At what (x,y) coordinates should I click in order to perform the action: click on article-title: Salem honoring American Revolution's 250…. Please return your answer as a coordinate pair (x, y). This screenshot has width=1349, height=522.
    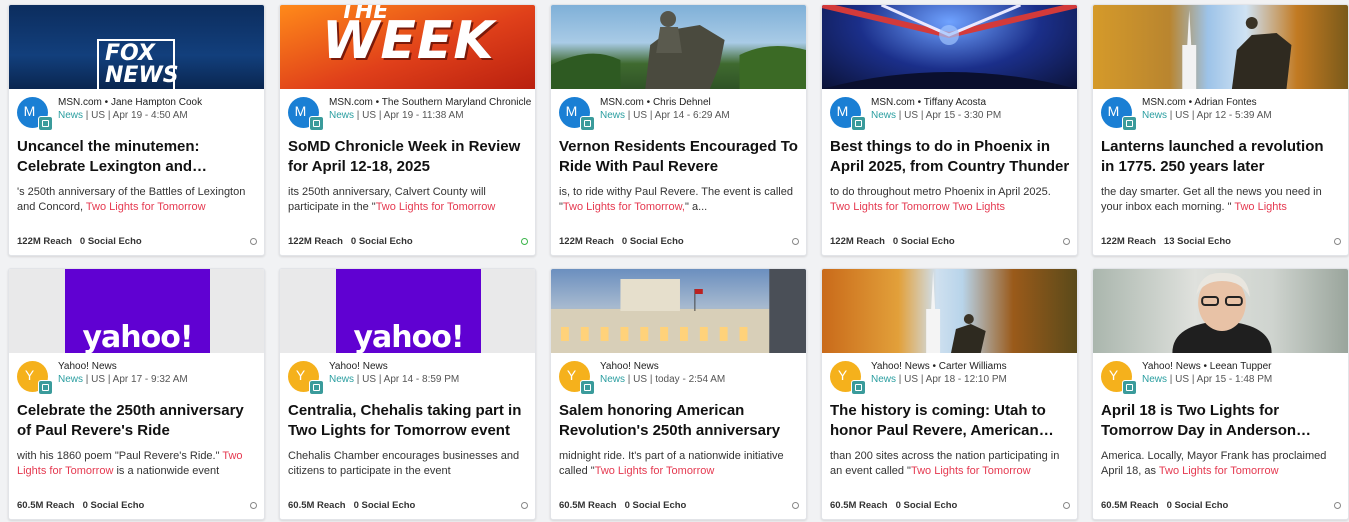
    Looking at the image, I should click on (679, 421).